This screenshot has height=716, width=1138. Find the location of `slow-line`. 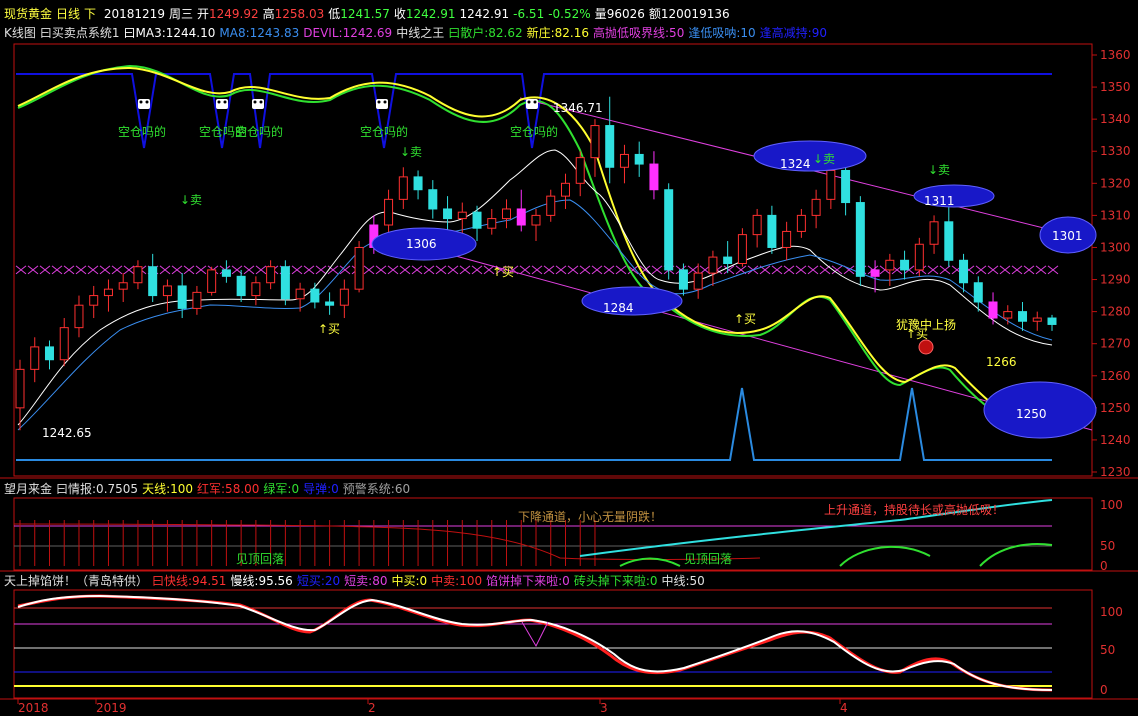

slow-line is located at coordinates (535, 642).